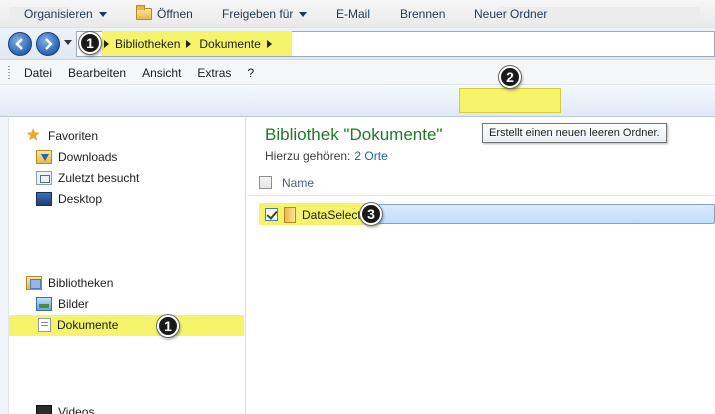 The width and height of the screenshot is (715, 414). Describe the element at coordinates (510, 77) in the screenshot. I see `step-badge-new-folder: 2` at that location.